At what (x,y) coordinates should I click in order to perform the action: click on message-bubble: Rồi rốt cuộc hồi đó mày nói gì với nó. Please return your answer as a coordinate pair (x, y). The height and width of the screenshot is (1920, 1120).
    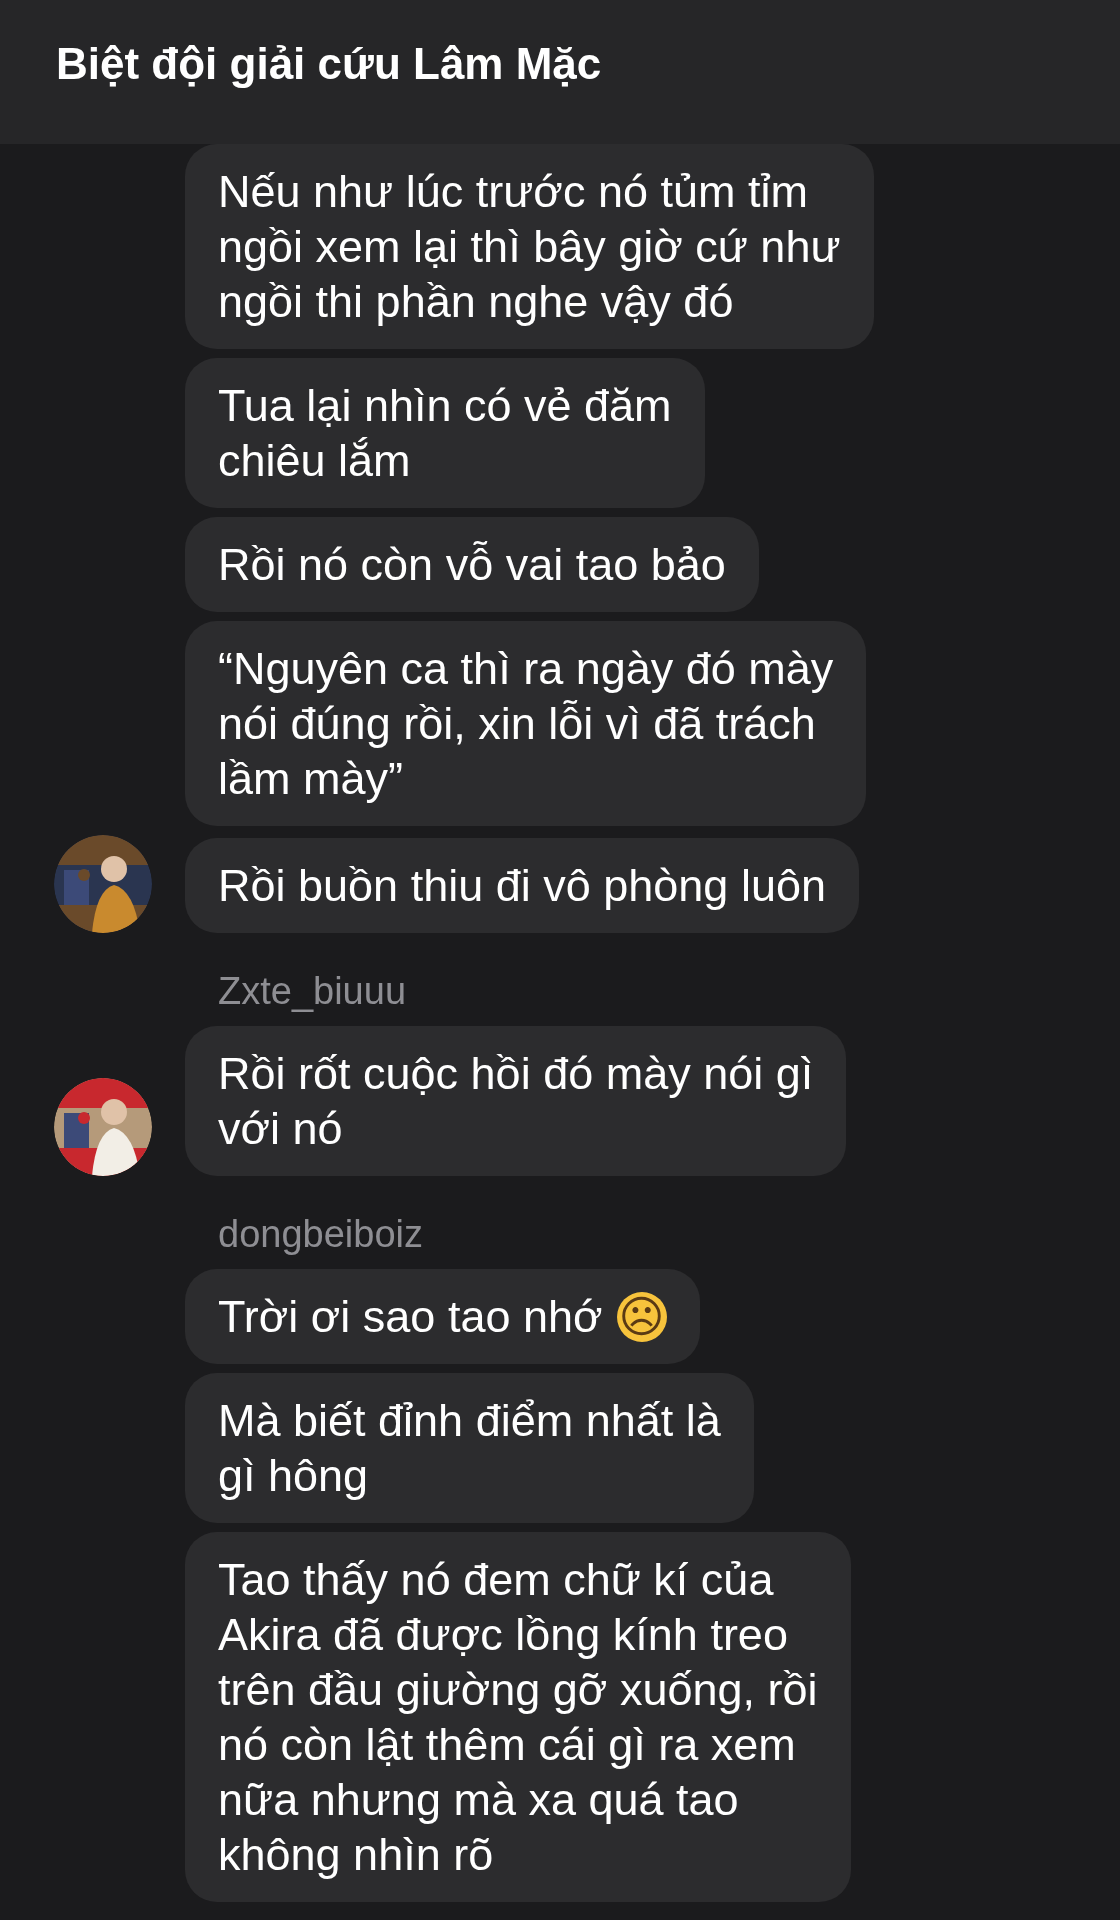
    Looking at the image, I should click on (516, 1101).